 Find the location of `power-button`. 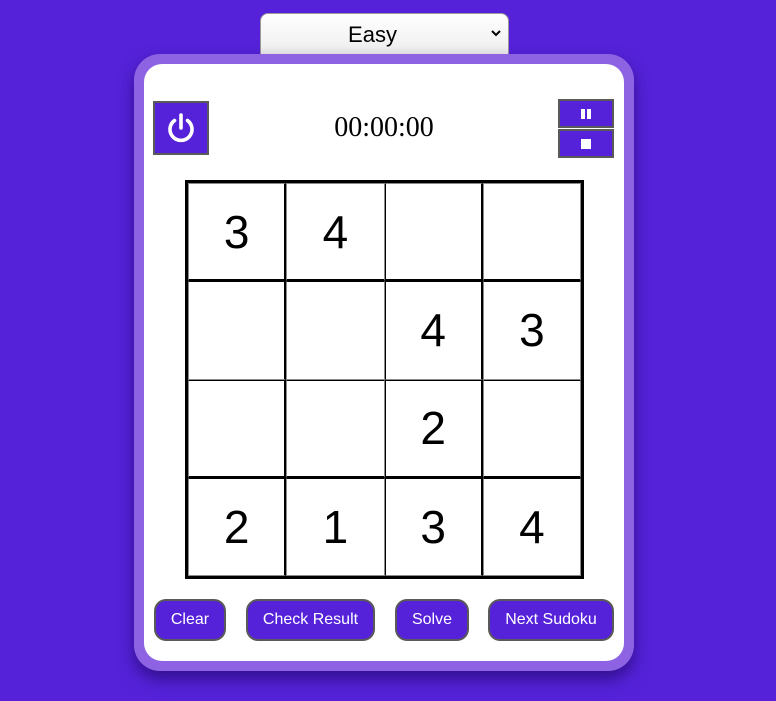

power-button is located at coordinates (181, 128).